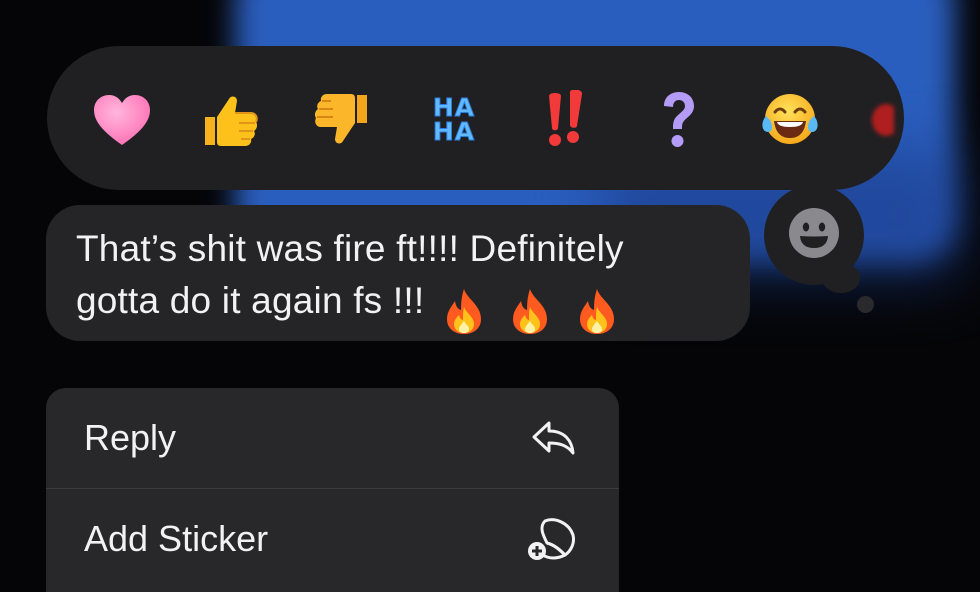  Describe the element at coordinates (551, 539) in the screenshot. I see `add-sticker-icon` at that location.